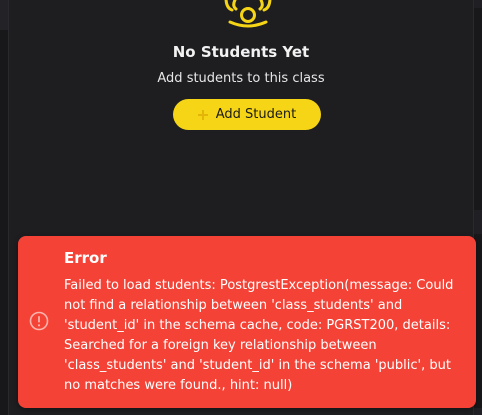 The width and height of the screenshot is (482, 415). What do you see at coordinates (256, 114) in the screenshot?
I see `add-student-button-label: Add Student` at bounding box center [256, 114].